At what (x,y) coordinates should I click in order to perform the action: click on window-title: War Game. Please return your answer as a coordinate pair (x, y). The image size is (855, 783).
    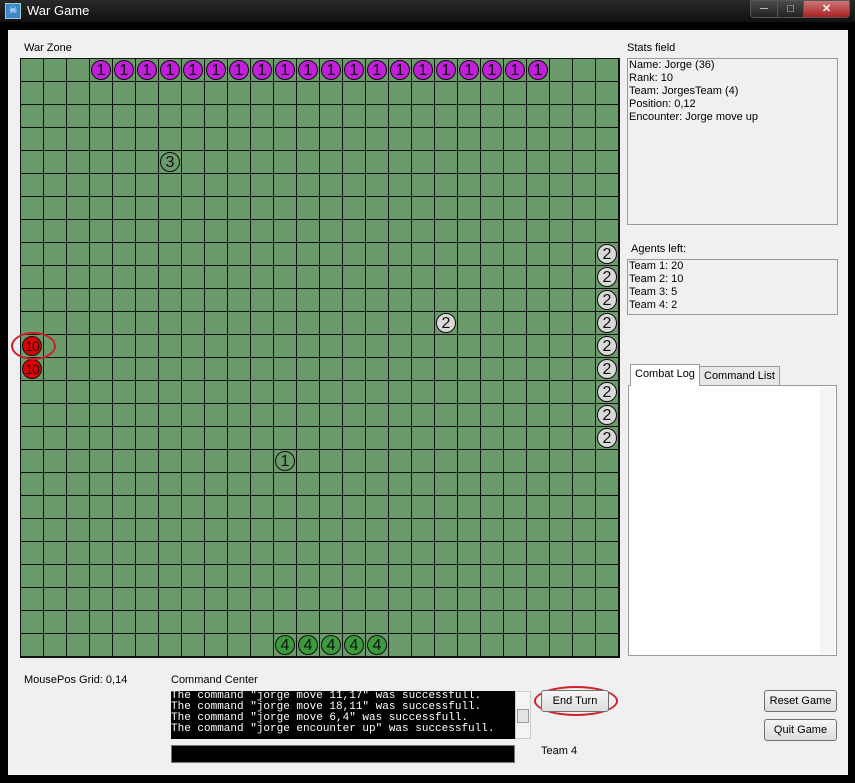
    Looking at the image, I should click on (58, 10).